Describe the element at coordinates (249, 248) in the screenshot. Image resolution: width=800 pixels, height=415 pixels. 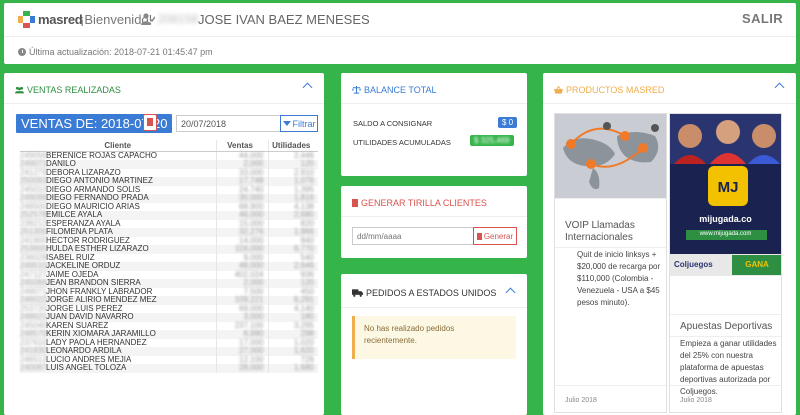
I see `ventas-value: 116,000` at that location.